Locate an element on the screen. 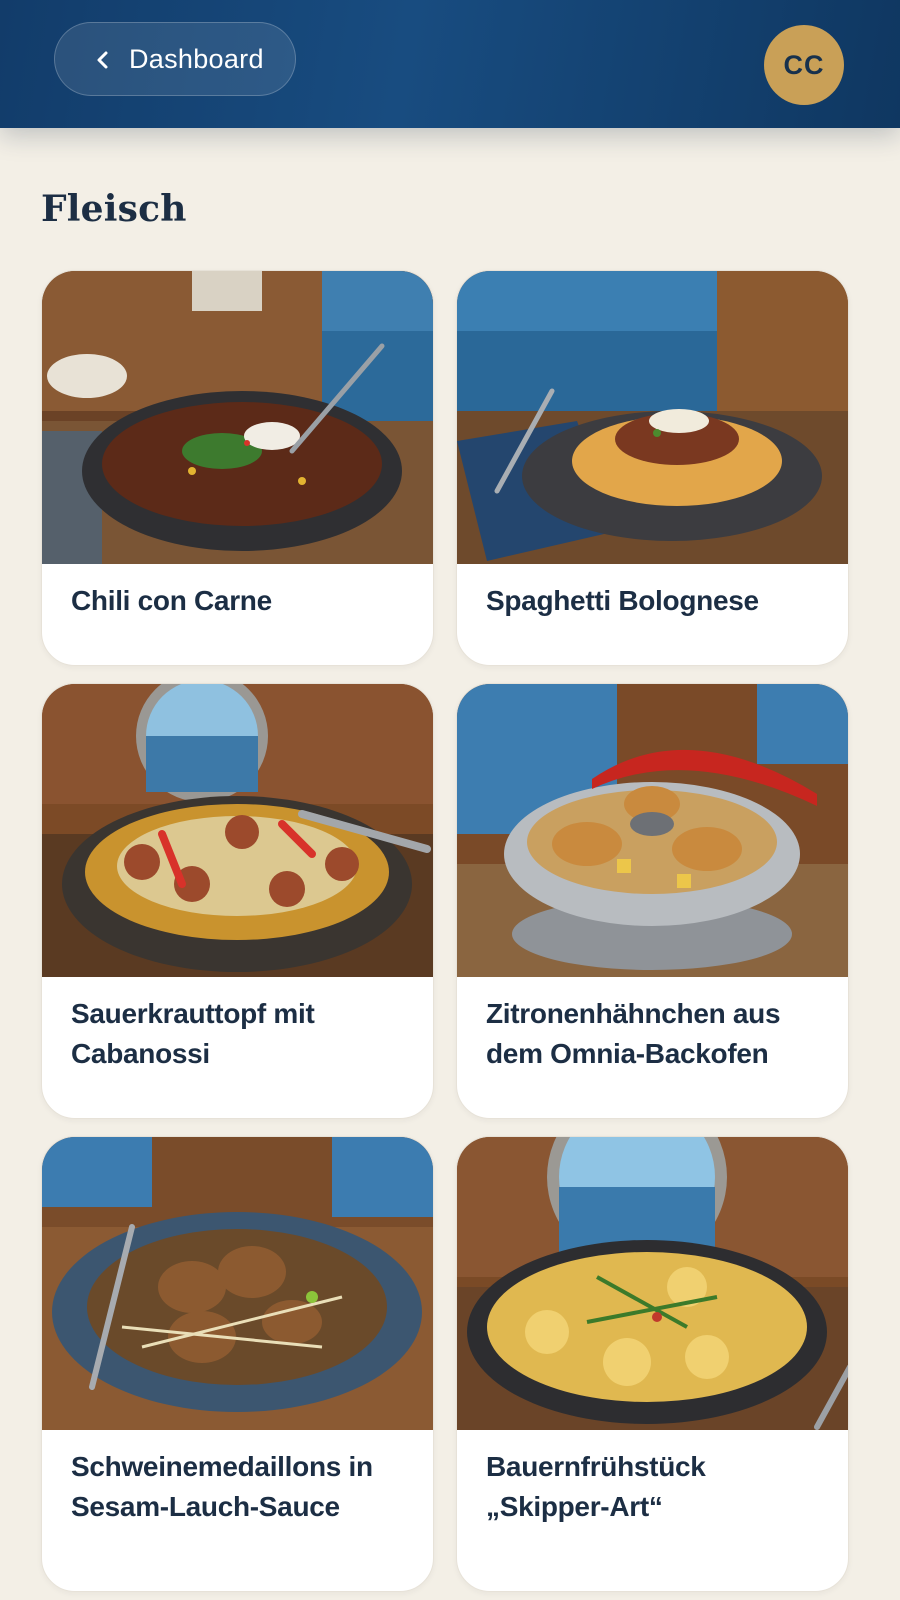  recipe-title: Spaghetti Bolognese is located at coordinates (622, 600).